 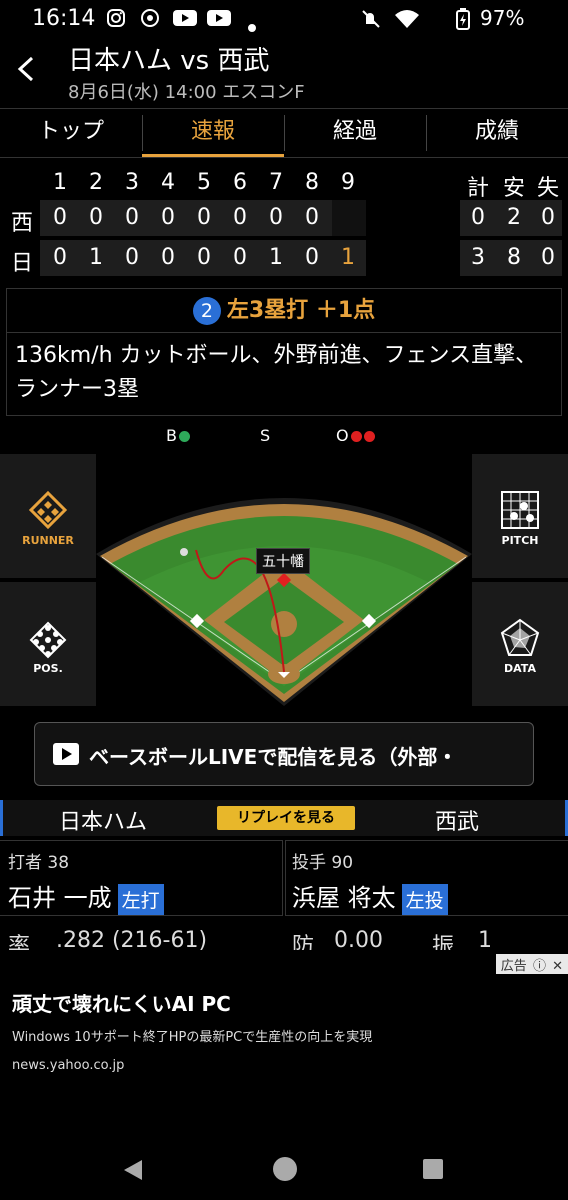 I want to click on total-runs: 3, so click(x=478, y=257).